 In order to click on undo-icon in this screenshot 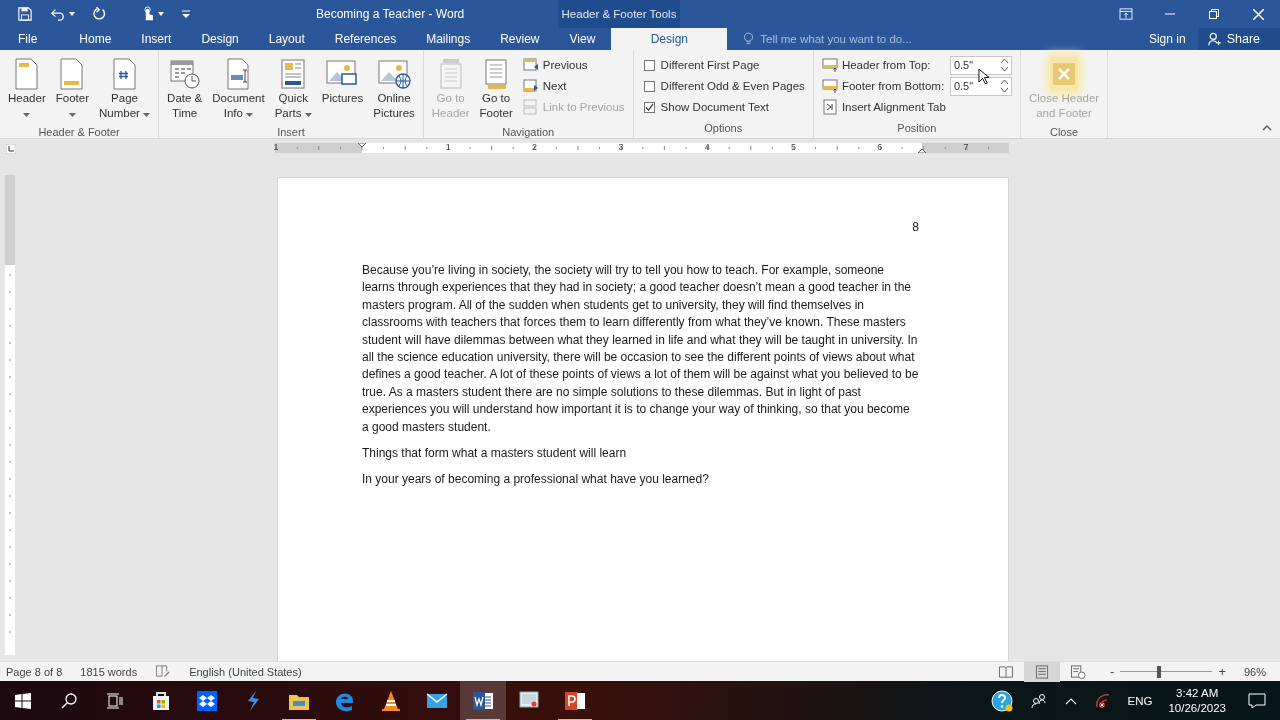, I will do `click(58, 14)`.